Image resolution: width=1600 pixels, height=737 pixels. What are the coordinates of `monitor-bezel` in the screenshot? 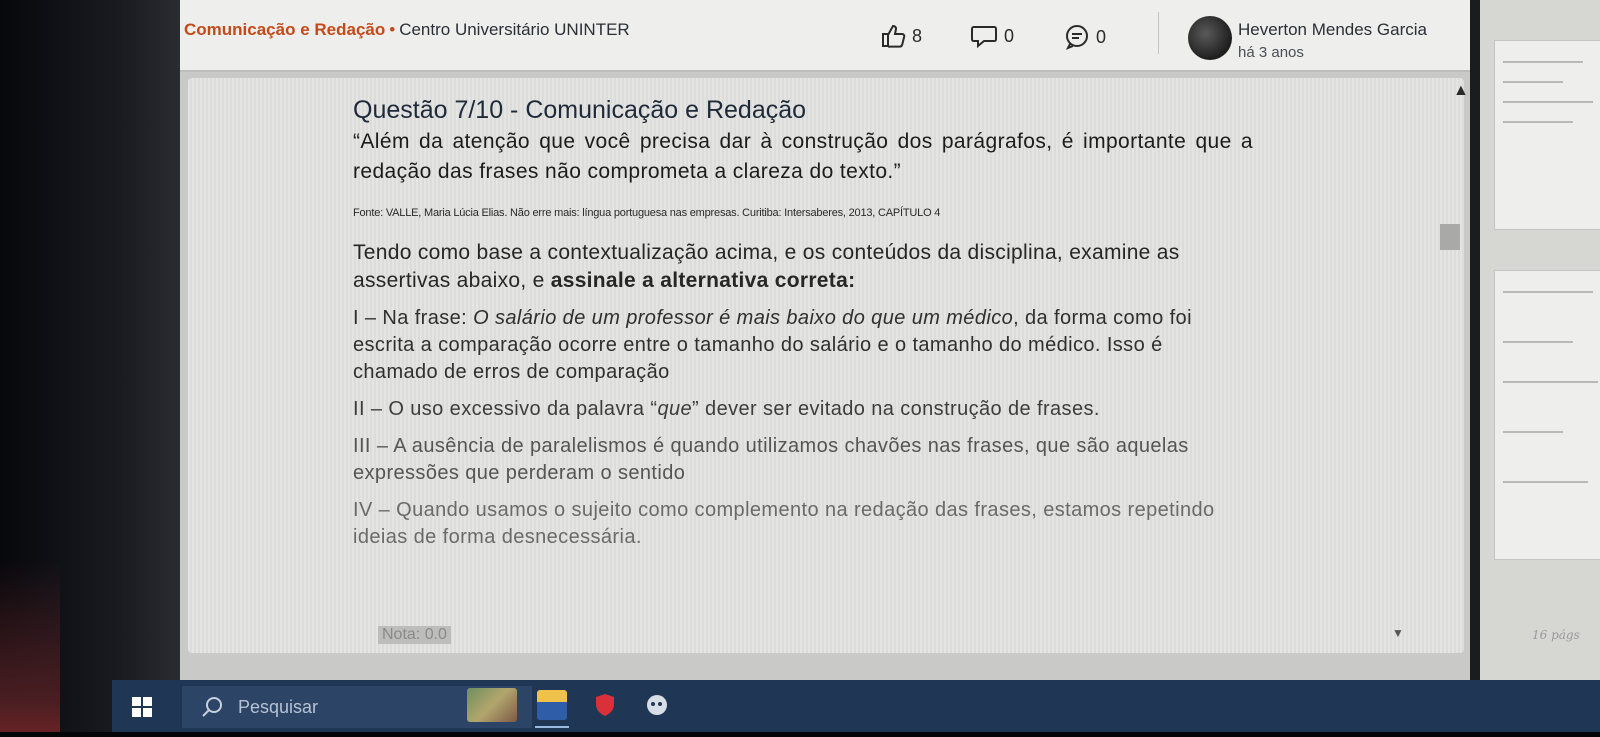 It's located at (90, 368).